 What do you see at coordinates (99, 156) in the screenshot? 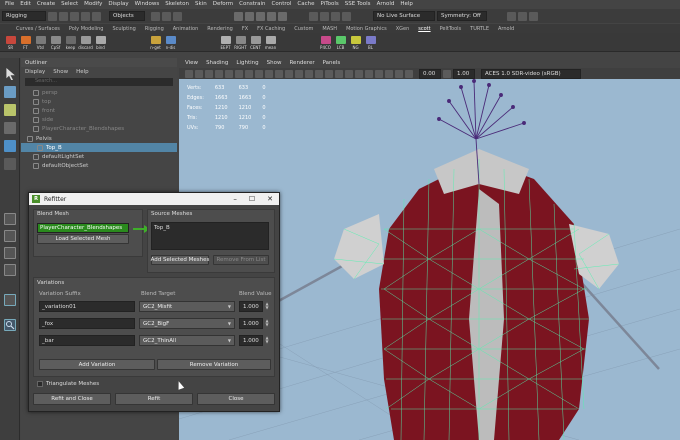
I see `outliner-row: defaultLightSet` at bounding box center [99, 156].